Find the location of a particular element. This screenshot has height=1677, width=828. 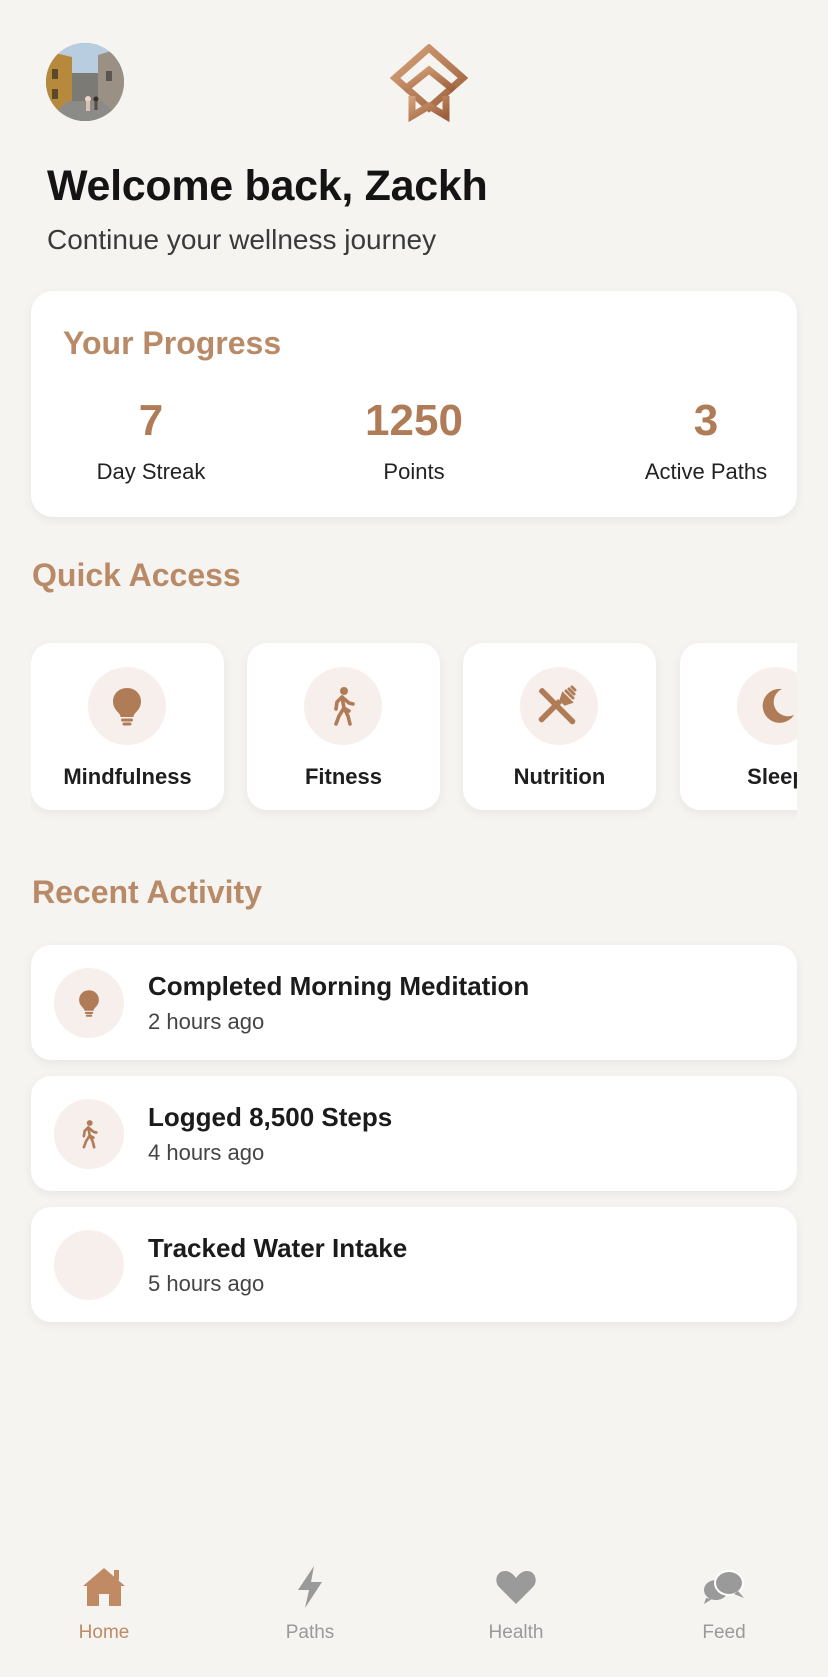

qa-label: Mindfulness is located at coordinates (127, 776).